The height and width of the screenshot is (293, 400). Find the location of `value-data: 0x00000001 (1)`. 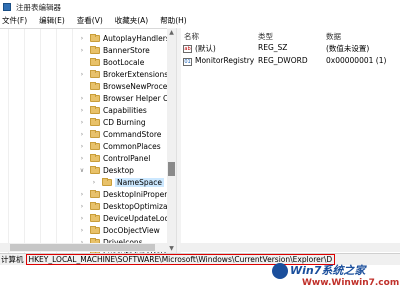

value-data: 0x00000001 (1) is located at coordinates (356, 60).